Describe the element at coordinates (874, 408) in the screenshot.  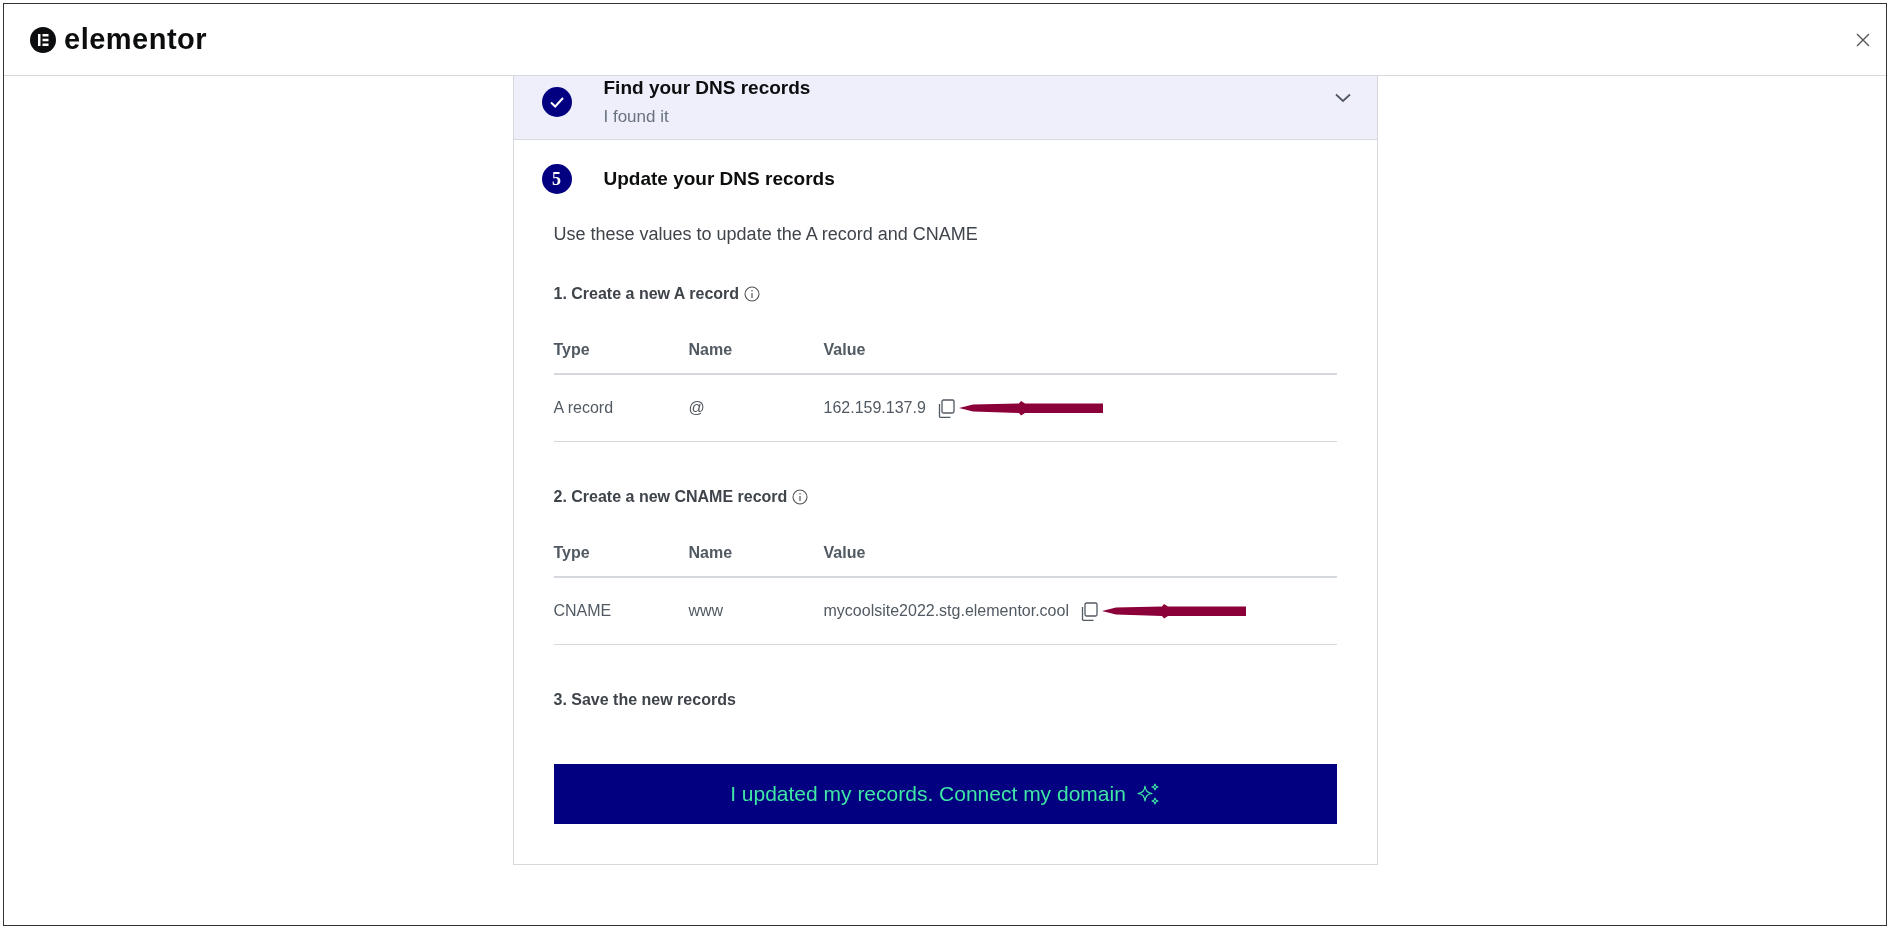
I see `table-cell-text: 162.159.137.9` at that location.